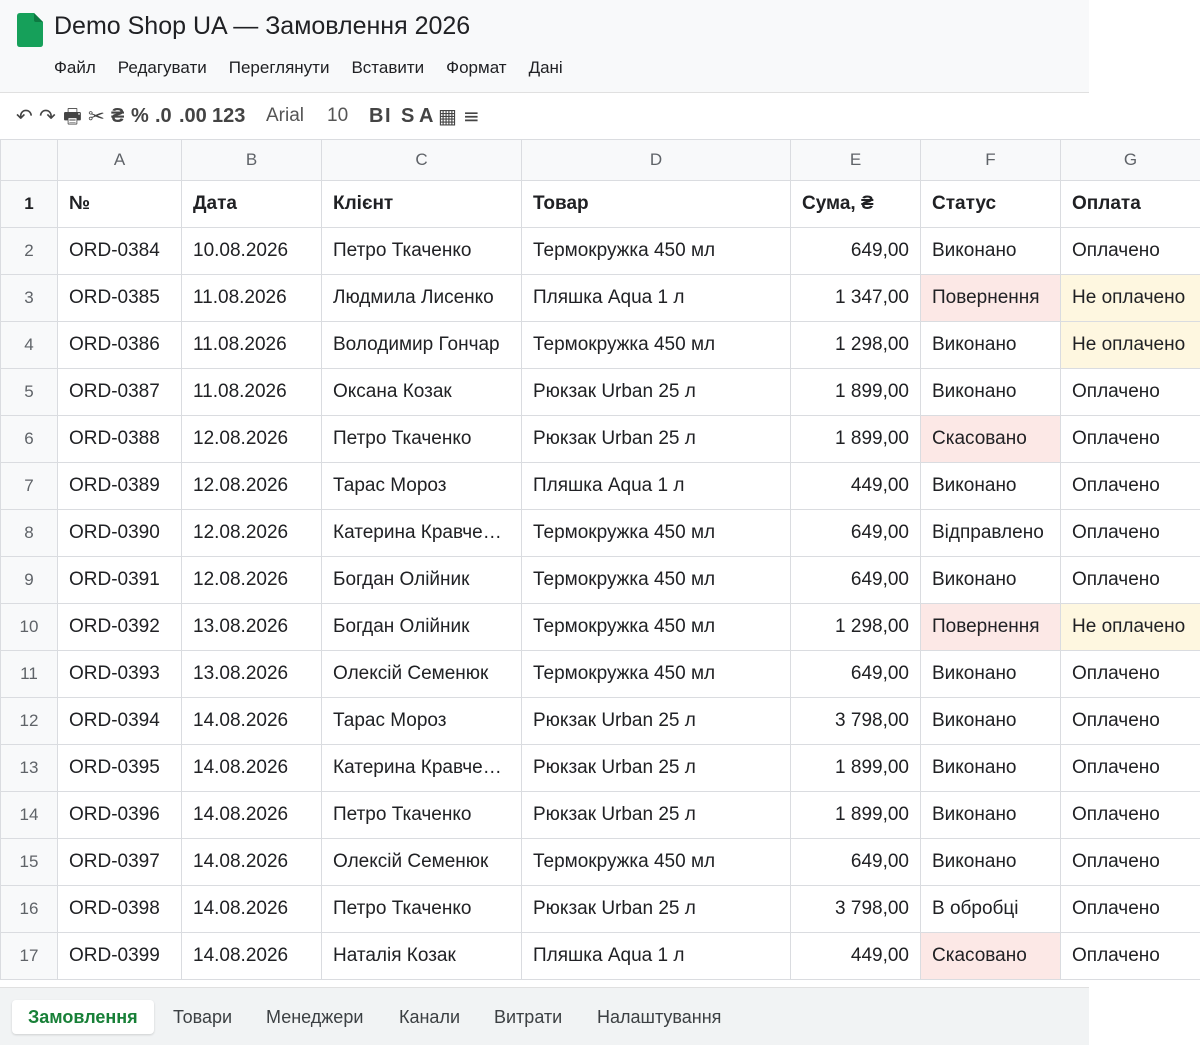  Describe the element at coordinates (422, 160) in the screenshot. I see `column-header-c: C` at that location.